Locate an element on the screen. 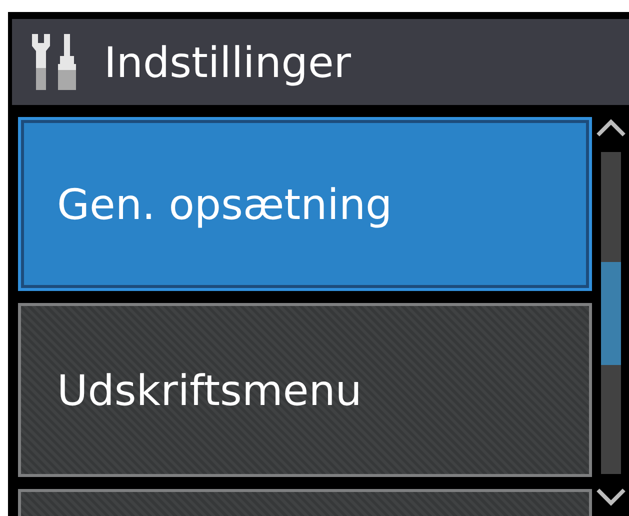 This screenshot has width=629, height=516. scroll-up-icon is located at coordinates (611, 128).